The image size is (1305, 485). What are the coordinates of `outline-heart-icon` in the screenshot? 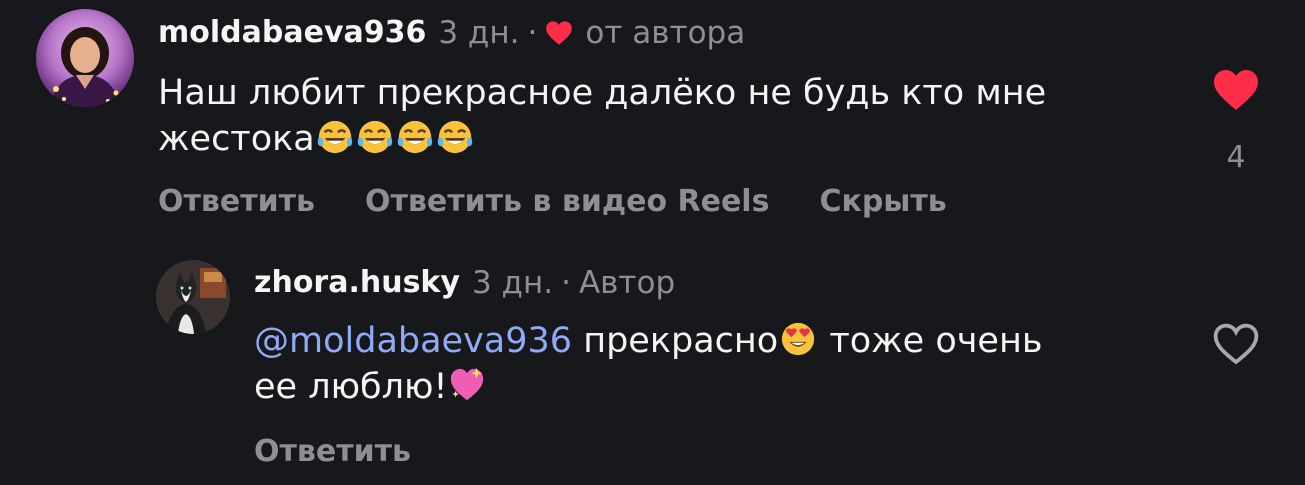 It's located at (1236, 344).